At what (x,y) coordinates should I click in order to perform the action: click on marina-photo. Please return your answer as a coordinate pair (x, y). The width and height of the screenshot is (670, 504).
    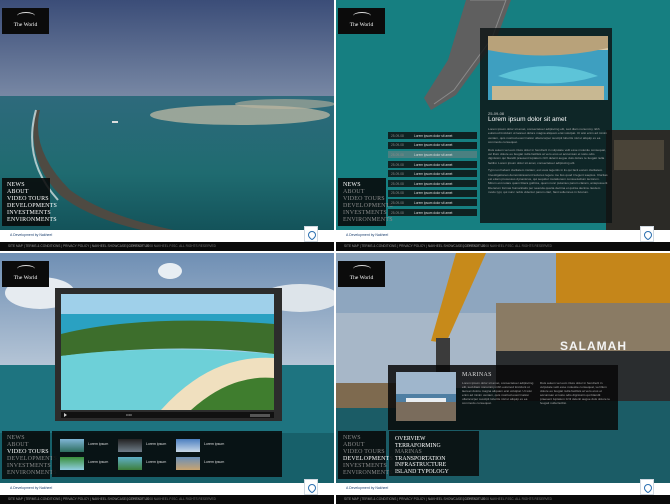
    Looking at the image, I should click on (426, 396).